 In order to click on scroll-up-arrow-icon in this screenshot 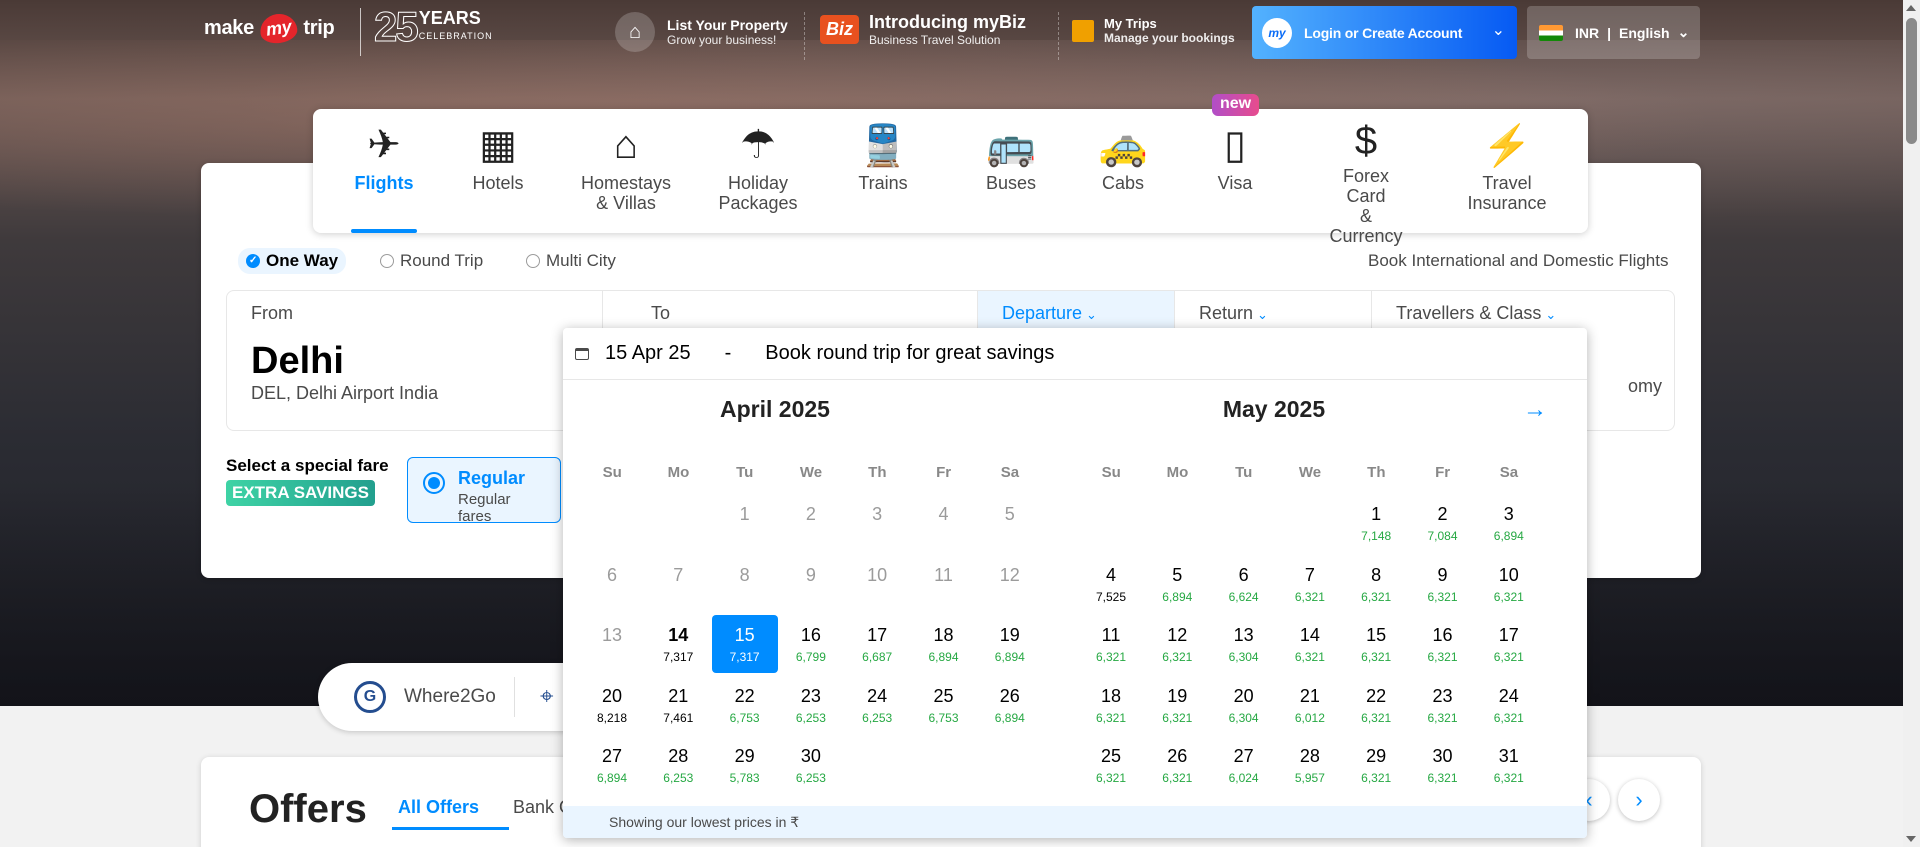, I will do `click(1911, 8)`.